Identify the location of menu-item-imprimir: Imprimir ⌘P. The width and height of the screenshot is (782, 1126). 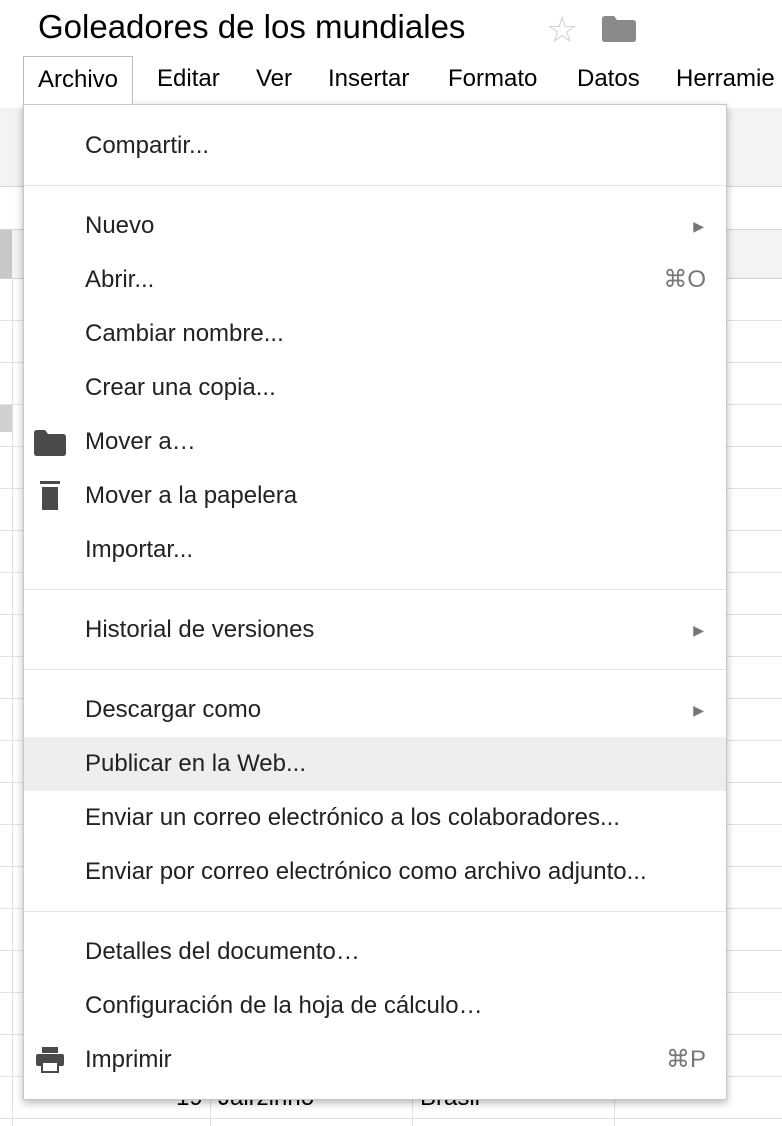
(375, 1060).